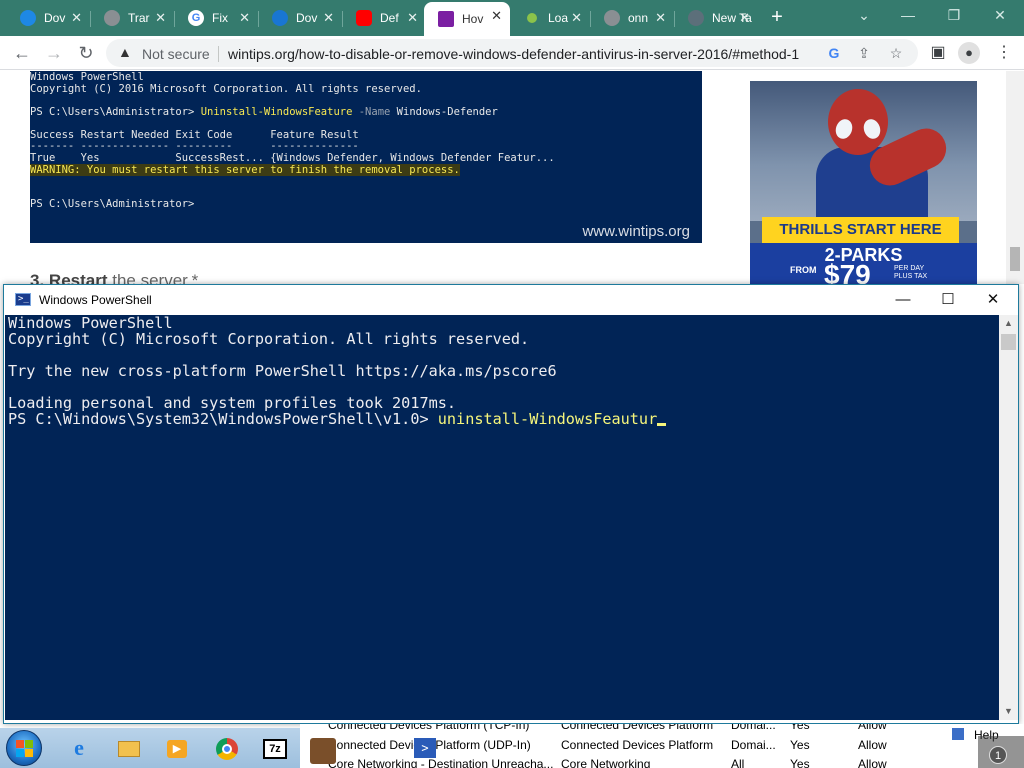  I want to click on step-heading: 3. Restart the server.*, so click(114, 277).